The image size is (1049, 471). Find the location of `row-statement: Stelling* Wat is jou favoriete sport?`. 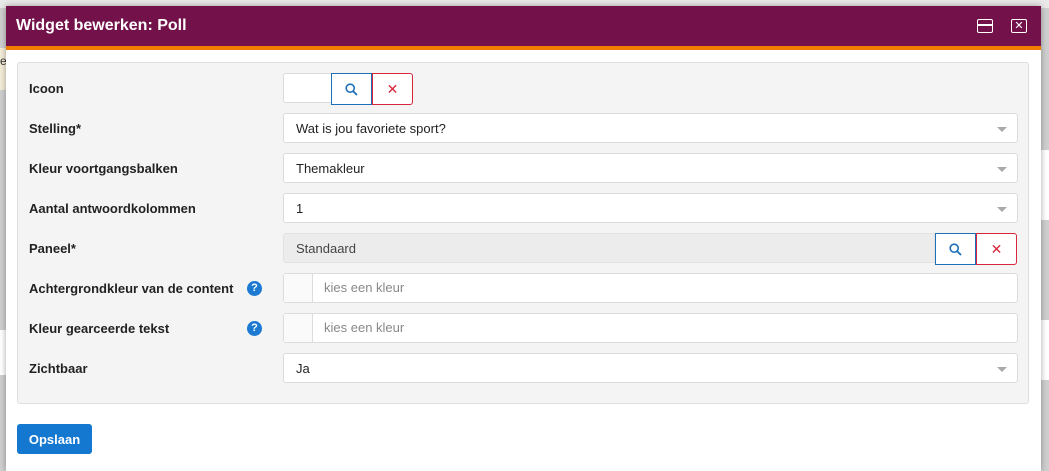

row-statement: Stelling* Wat is jou favoriete sport? is located at coordinates (523, 129).